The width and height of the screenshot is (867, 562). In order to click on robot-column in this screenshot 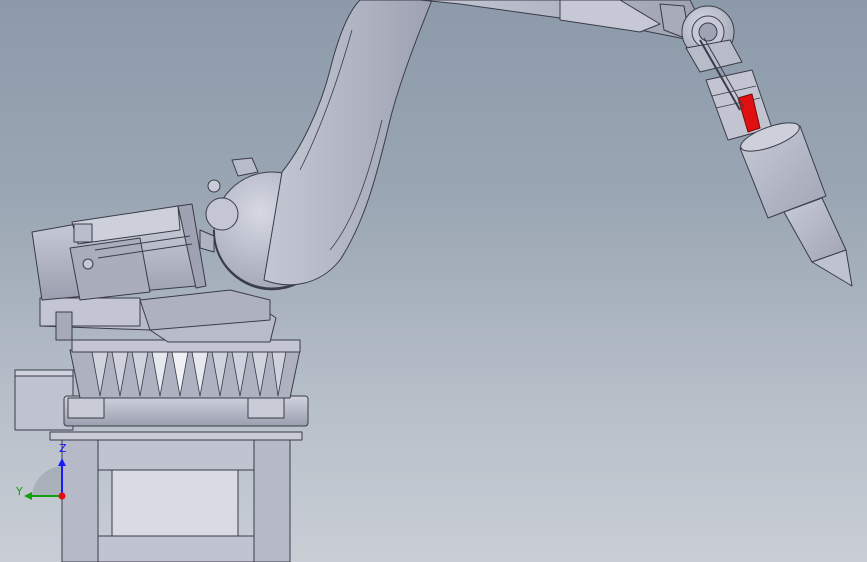, I will do `click(158, 316)`.